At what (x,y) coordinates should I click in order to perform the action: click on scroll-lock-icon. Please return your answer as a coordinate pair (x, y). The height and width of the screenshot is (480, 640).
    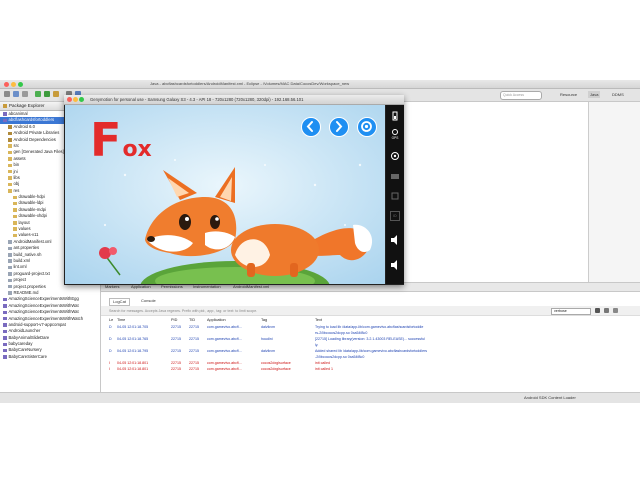
    Looking at the image, I should click on (615, 310).